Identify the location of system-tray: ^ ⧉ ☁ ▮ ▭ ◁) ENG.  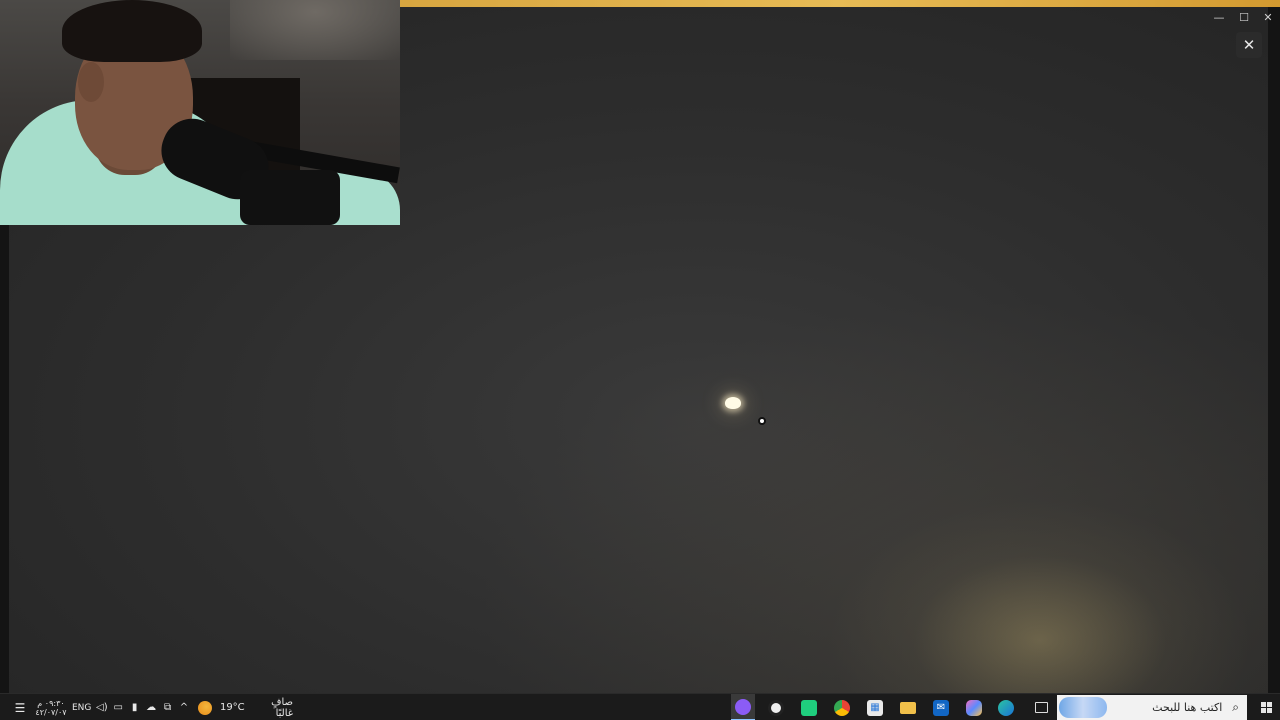
(131, 707).